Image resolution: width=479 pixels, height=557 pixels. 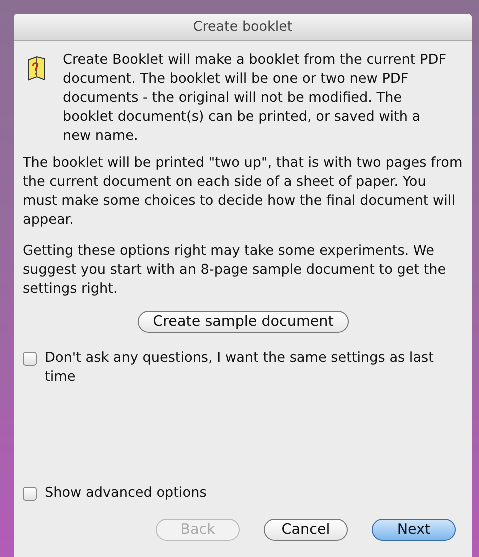 I want to click on window-title: Create booklet, so click(x=243, y=27).